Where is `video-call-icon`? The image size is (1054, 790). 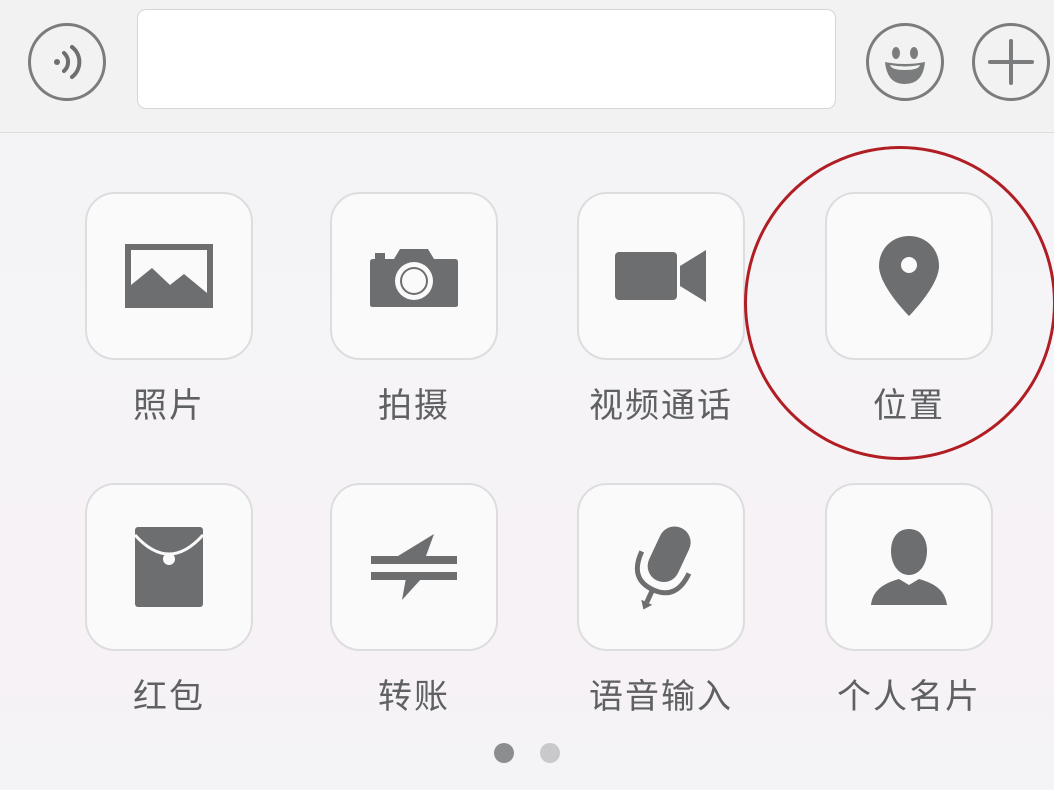
video-call-icon is located at coordinates (661, 276).